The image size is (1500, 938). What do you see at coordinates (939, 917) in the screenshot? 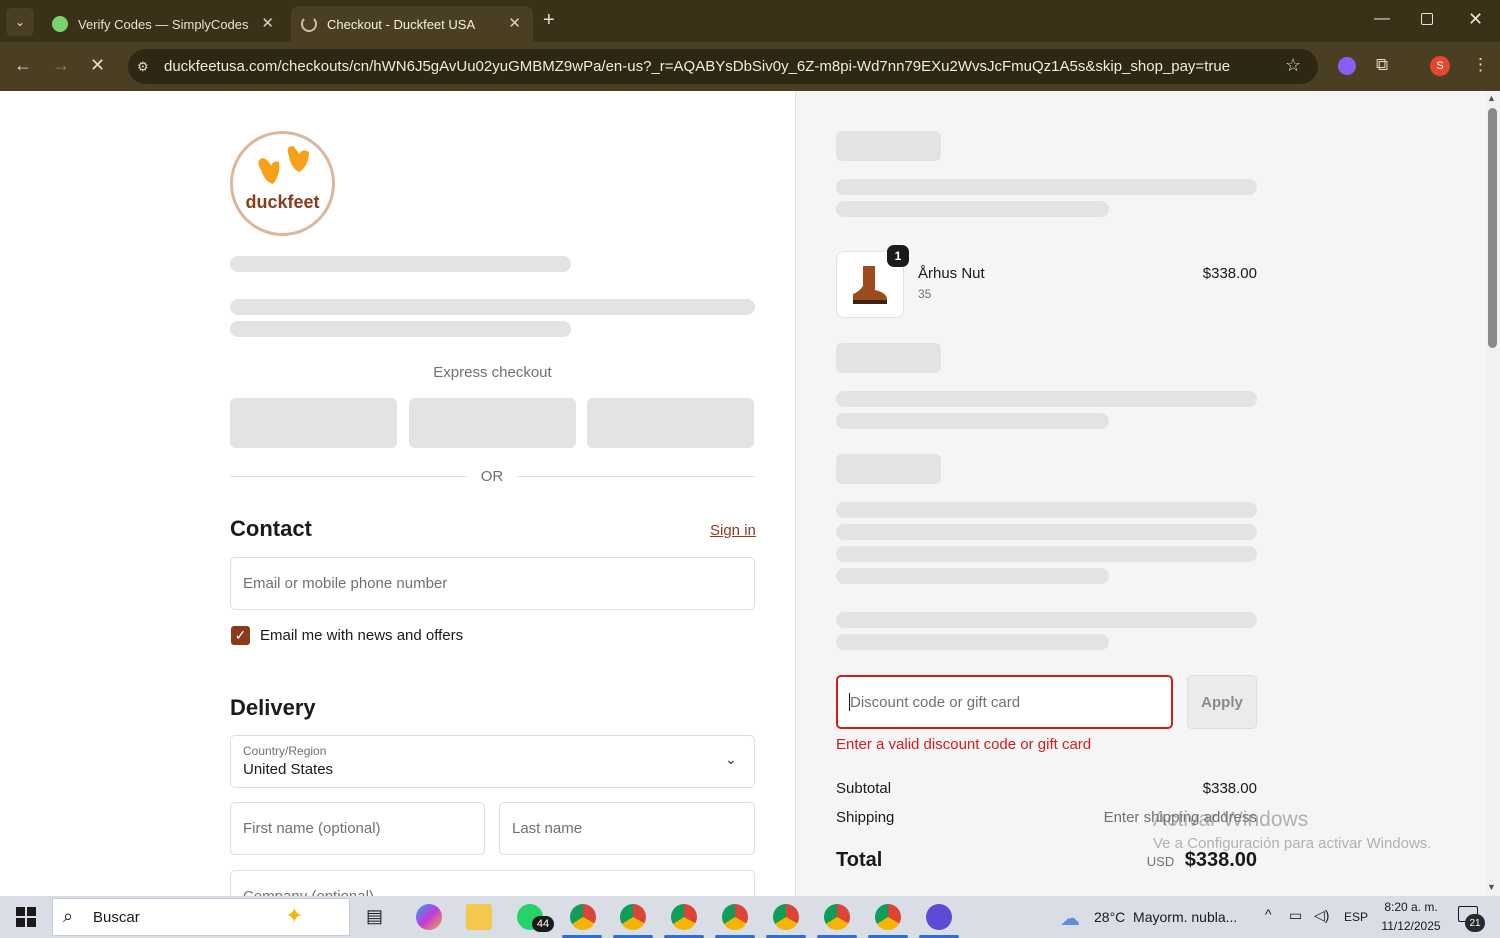
I see `video-app-icon` at bounding box center [939, 917].